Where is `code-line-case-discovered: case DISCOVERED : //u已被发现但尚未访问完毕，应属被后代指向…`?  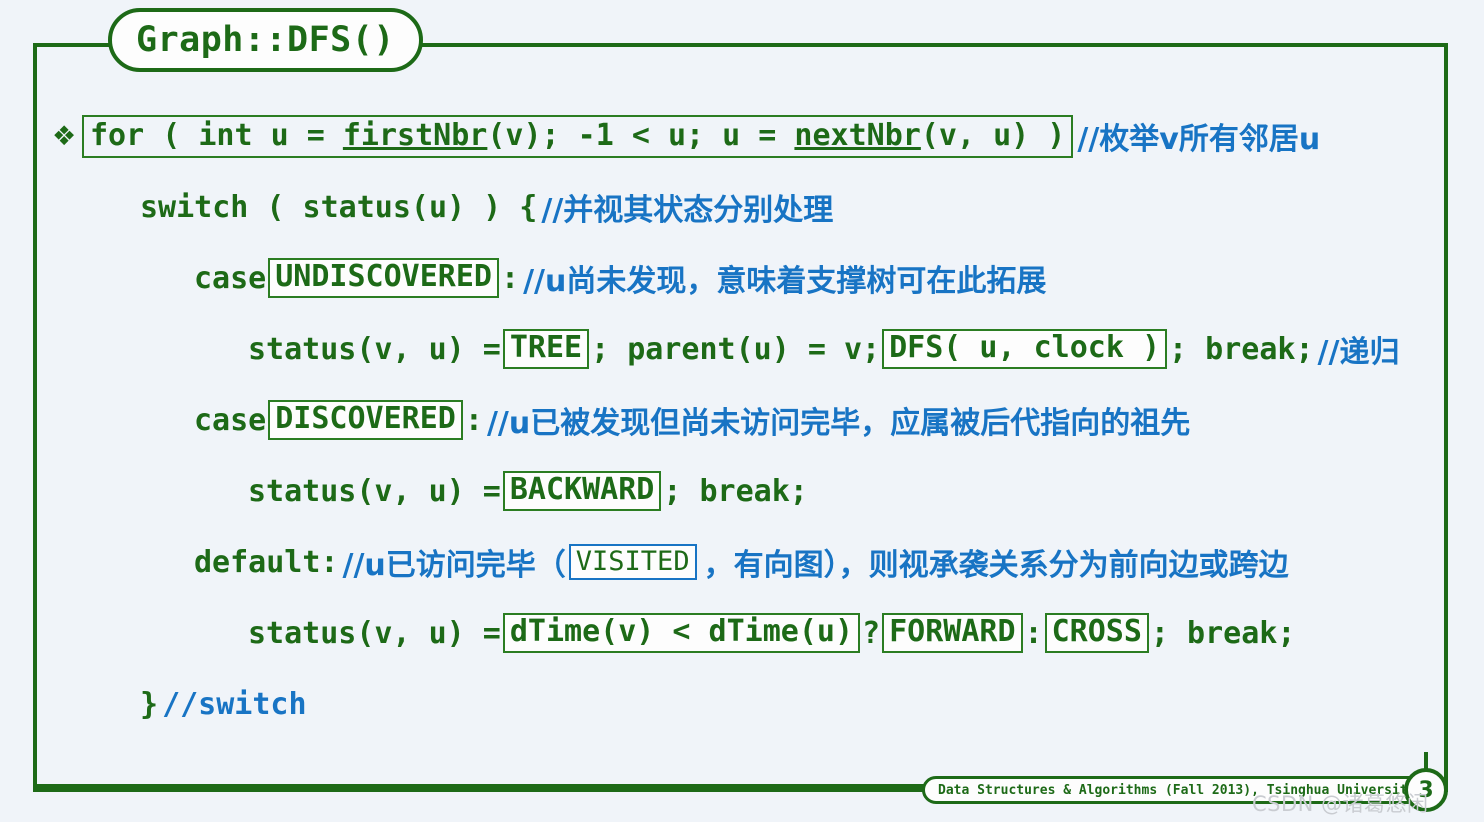
code-line-case-discovered: case DISCOVERED : //u已被发现但尚未访问完毕，应属被后代指向… is located at coordinates (750, 420).